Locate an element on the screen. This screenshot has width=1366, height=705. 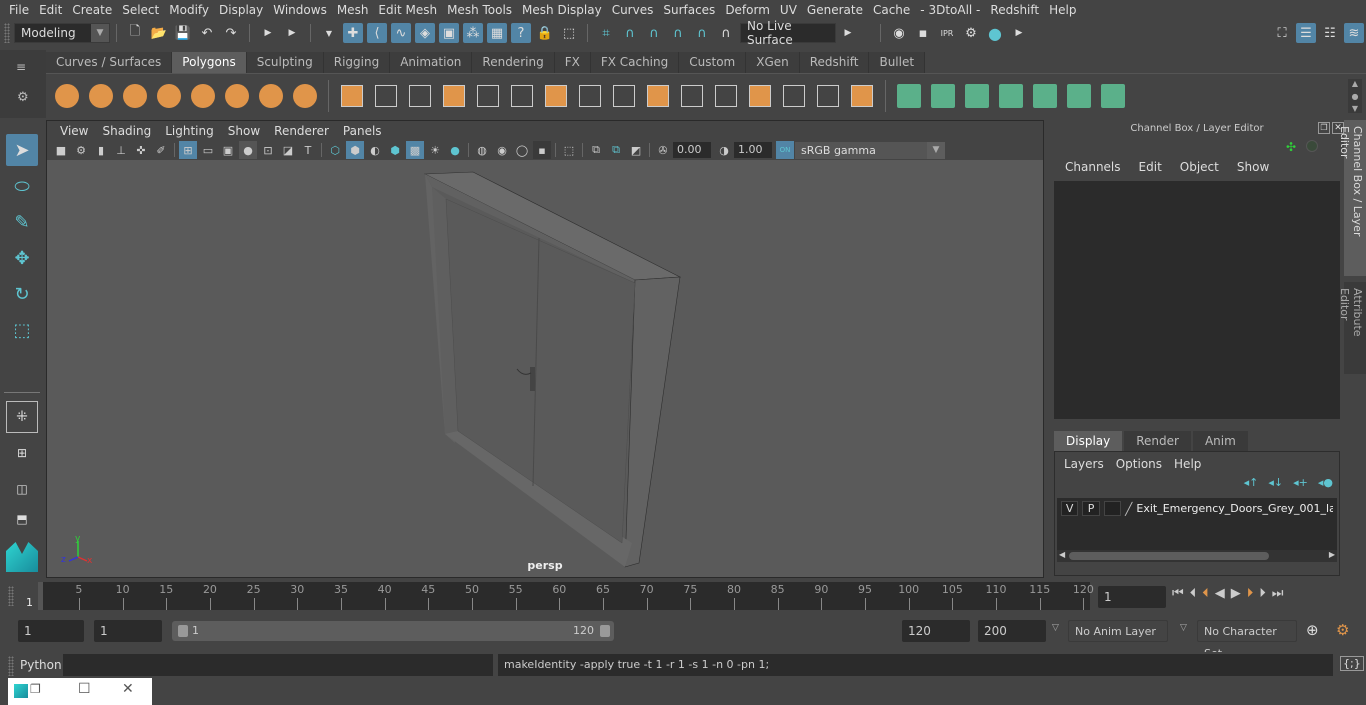
bridge-icon is located at coordinates (522, 96).